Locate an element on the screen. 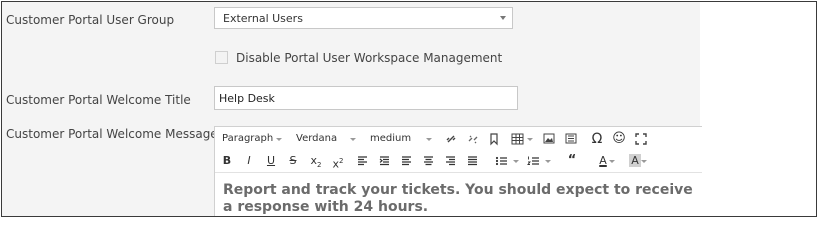  font-size-dropdown: medium is located at coordinates (401, 139).